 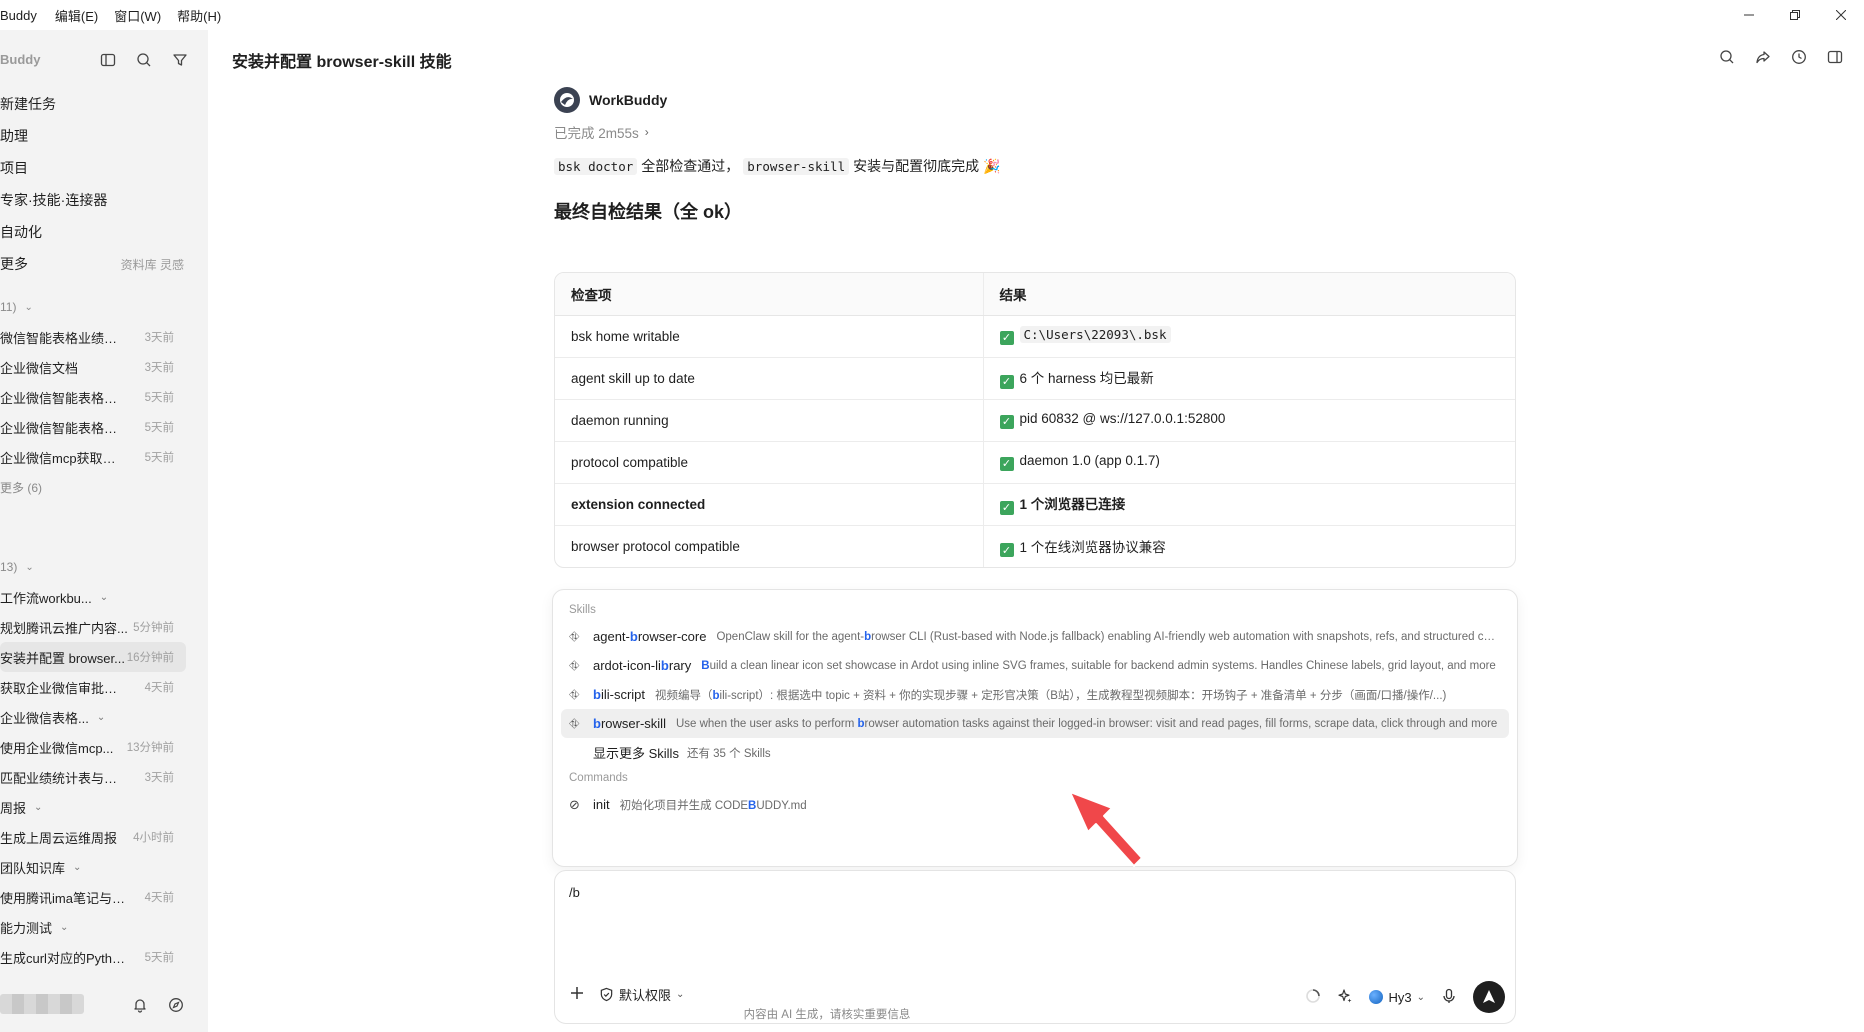 I want to click on nav-more: 更多 资料库 灵感, so click(x=104, y=264).